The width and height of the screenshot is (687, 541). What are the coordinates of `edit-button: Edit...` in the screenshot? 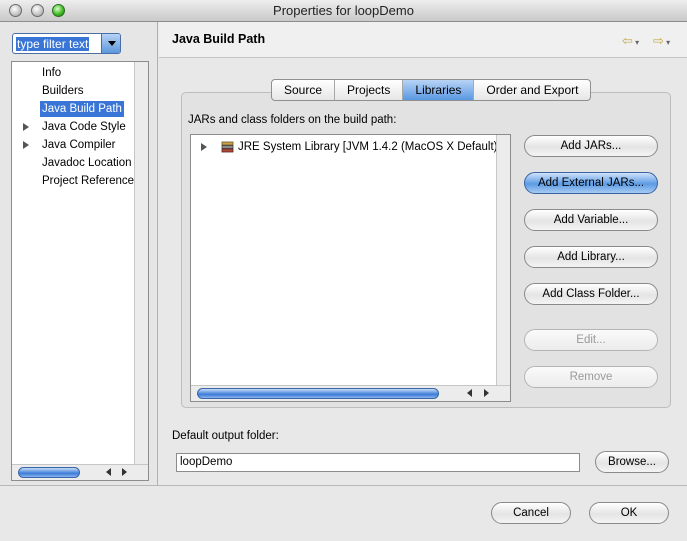 It's located at (591, 340).